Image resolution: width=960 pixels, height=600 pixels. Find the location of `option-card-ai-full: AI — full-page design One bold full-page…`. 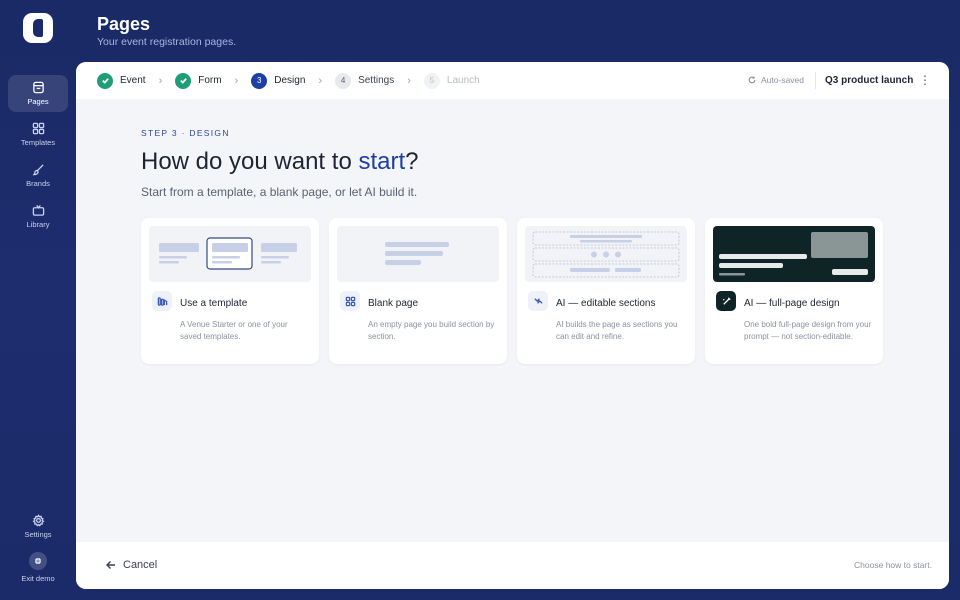

option-card-ai-full: AI — full-page design One bold full-page… is located at coordinates (794, 291).